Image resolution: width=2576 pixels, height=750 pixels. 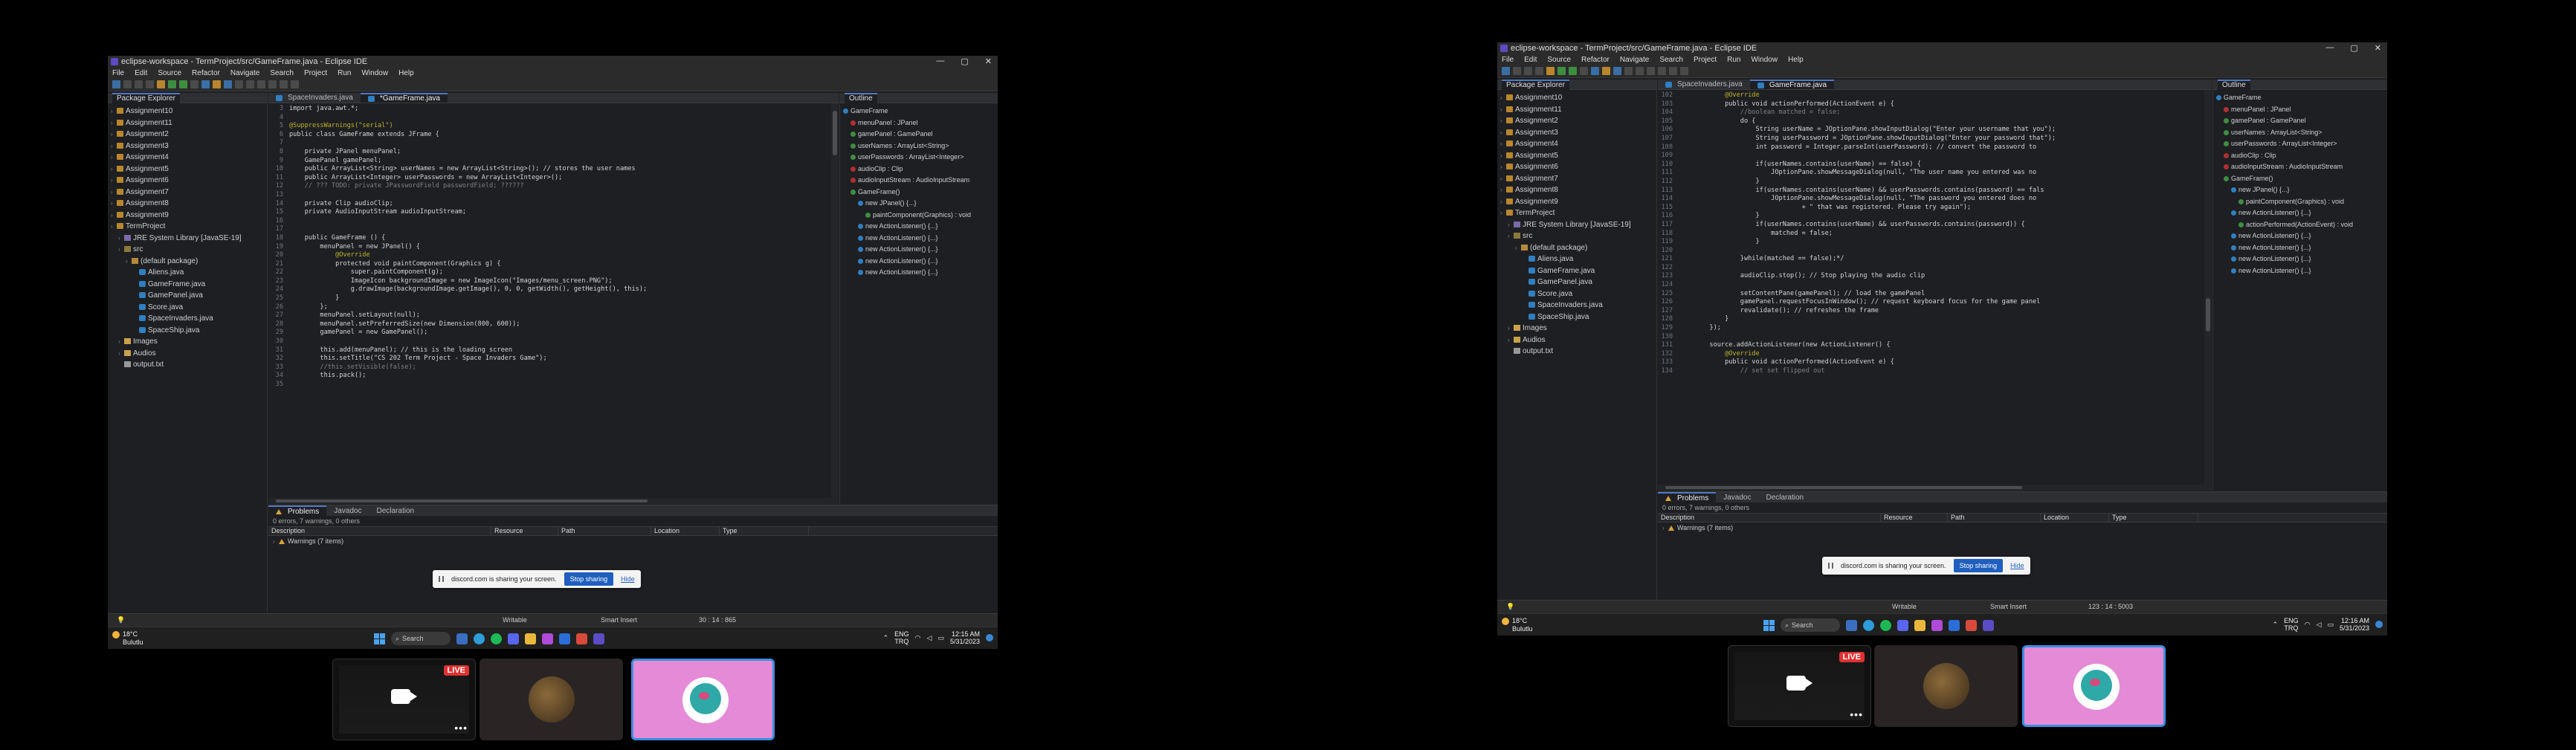 I want to click on battery-icon: ▭, so click(x=2330, y=625).